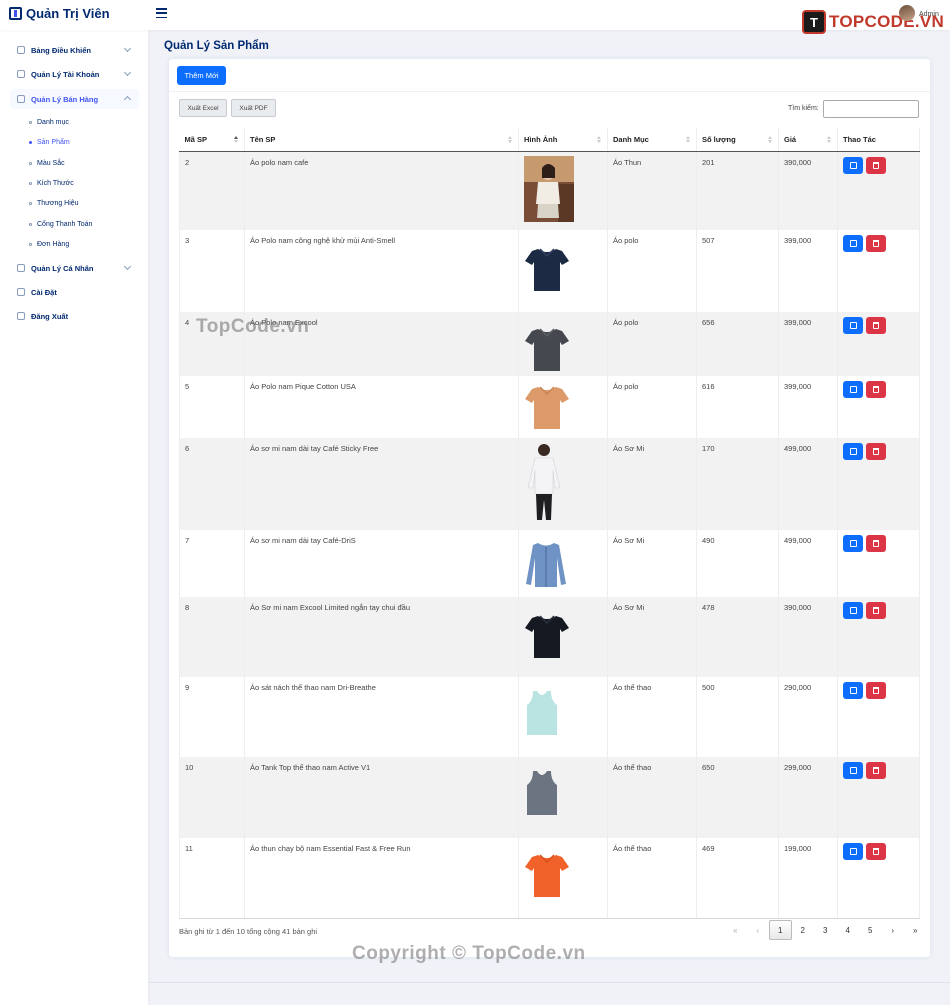 The image size is (950, 1005). Describe the element at coordinates (74, 50) in the screenshot. I see `sidebar-item-0: Bảng Điều Khiển` at that location.